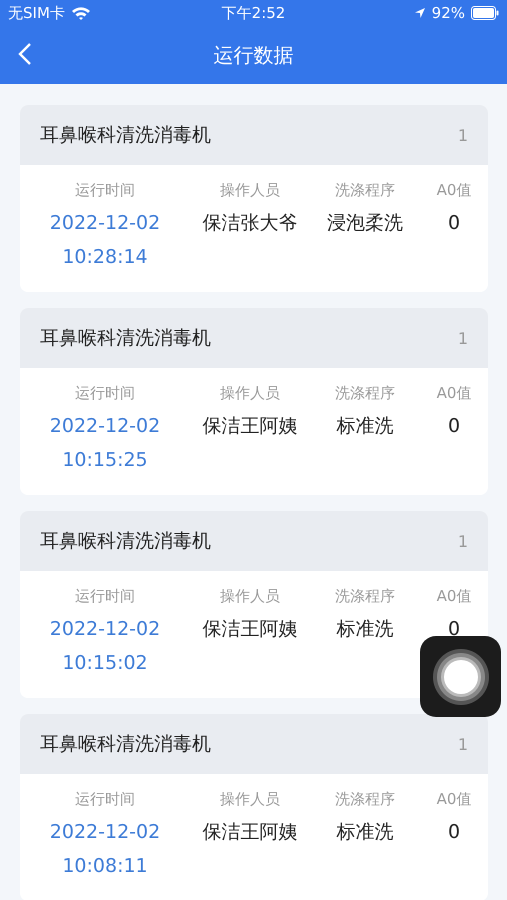 This screenshot has height=900, width=507. I want to click on run-time: 10:28:14, so click(105, 257).